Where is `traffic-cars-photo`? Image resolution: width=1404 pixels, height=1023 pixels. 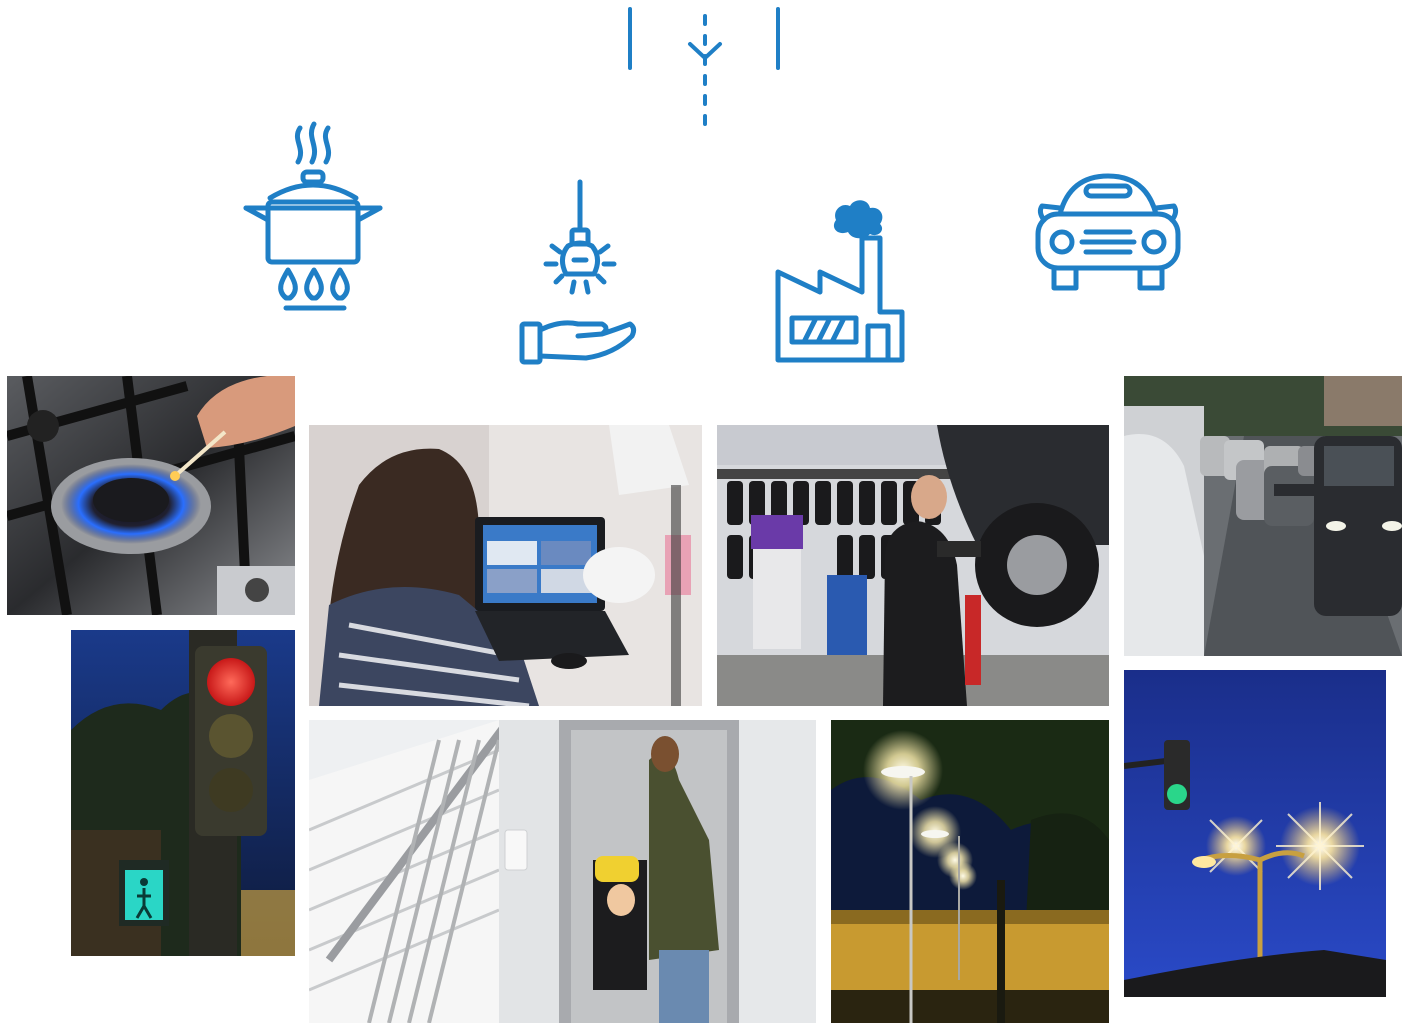
traffic-cars-photo is located at coordinates (1263, 516).